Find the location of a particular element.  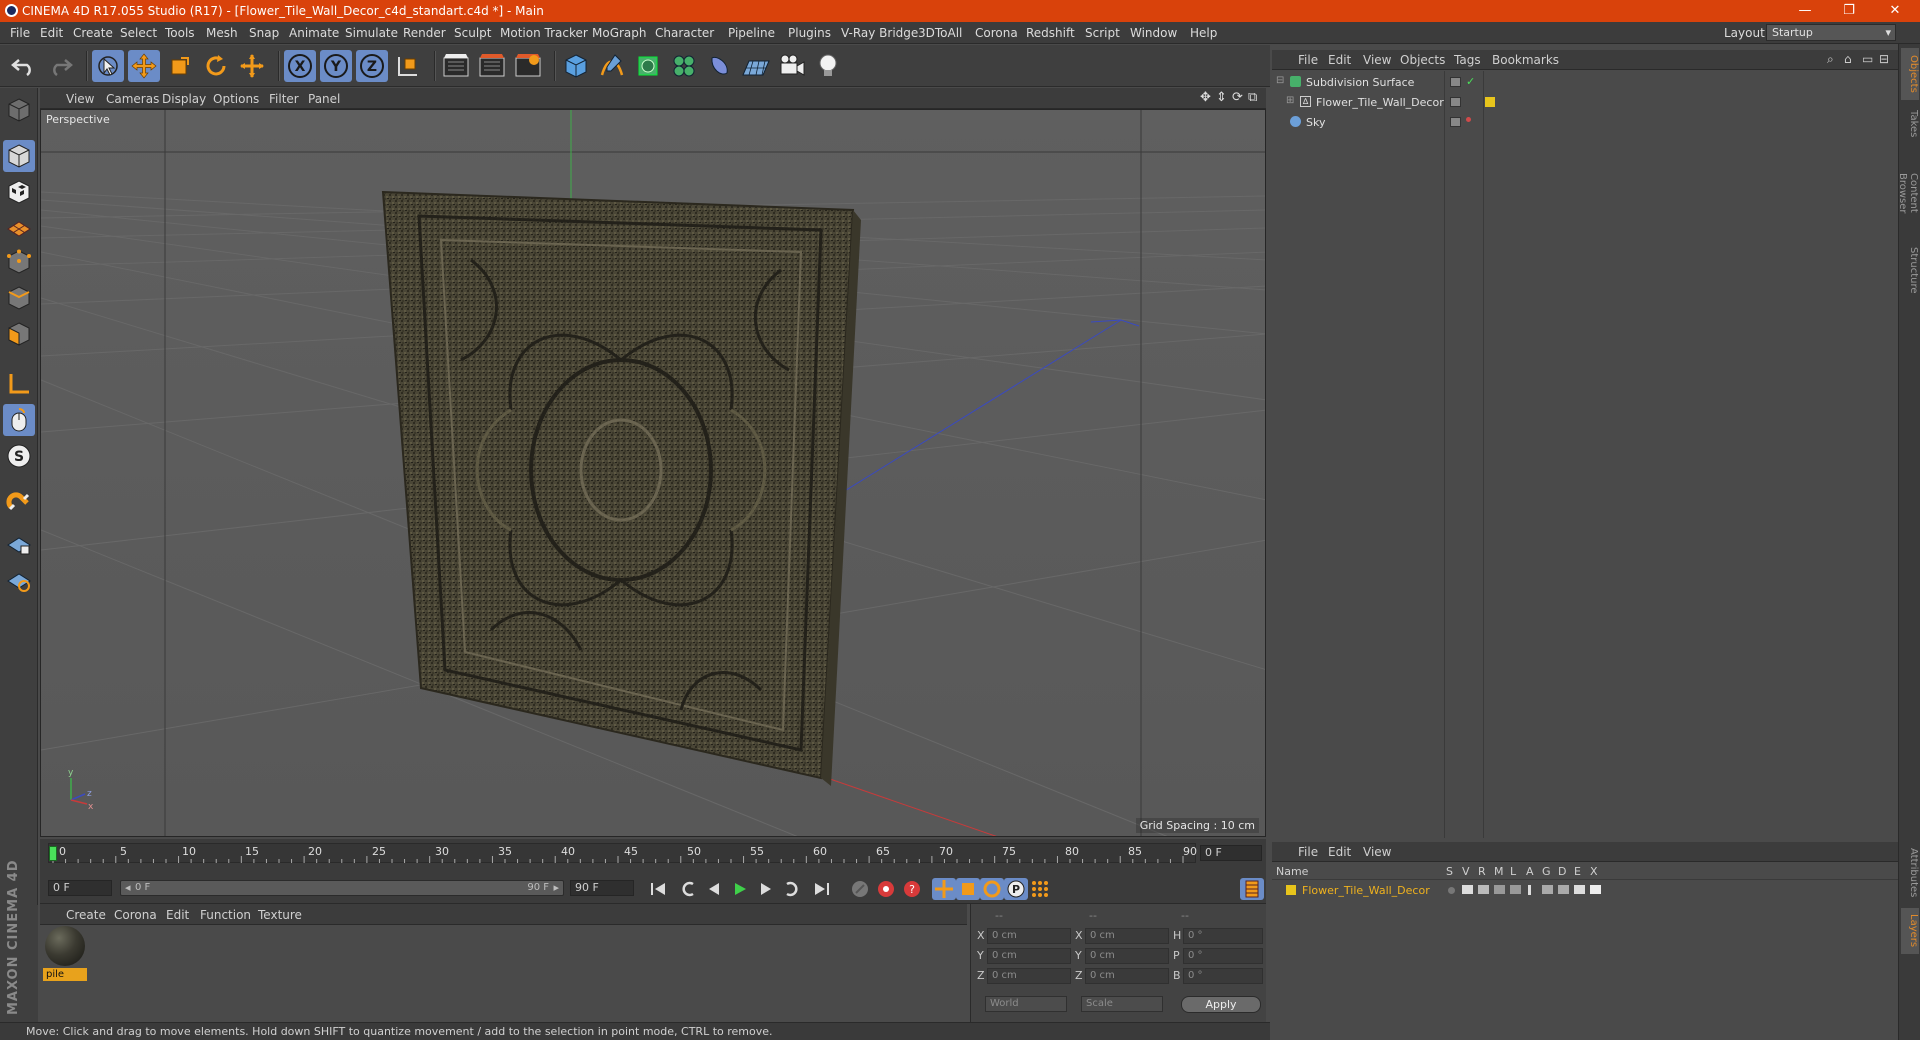

start-frame-field: 0 F is located at coordinates (80, 888).